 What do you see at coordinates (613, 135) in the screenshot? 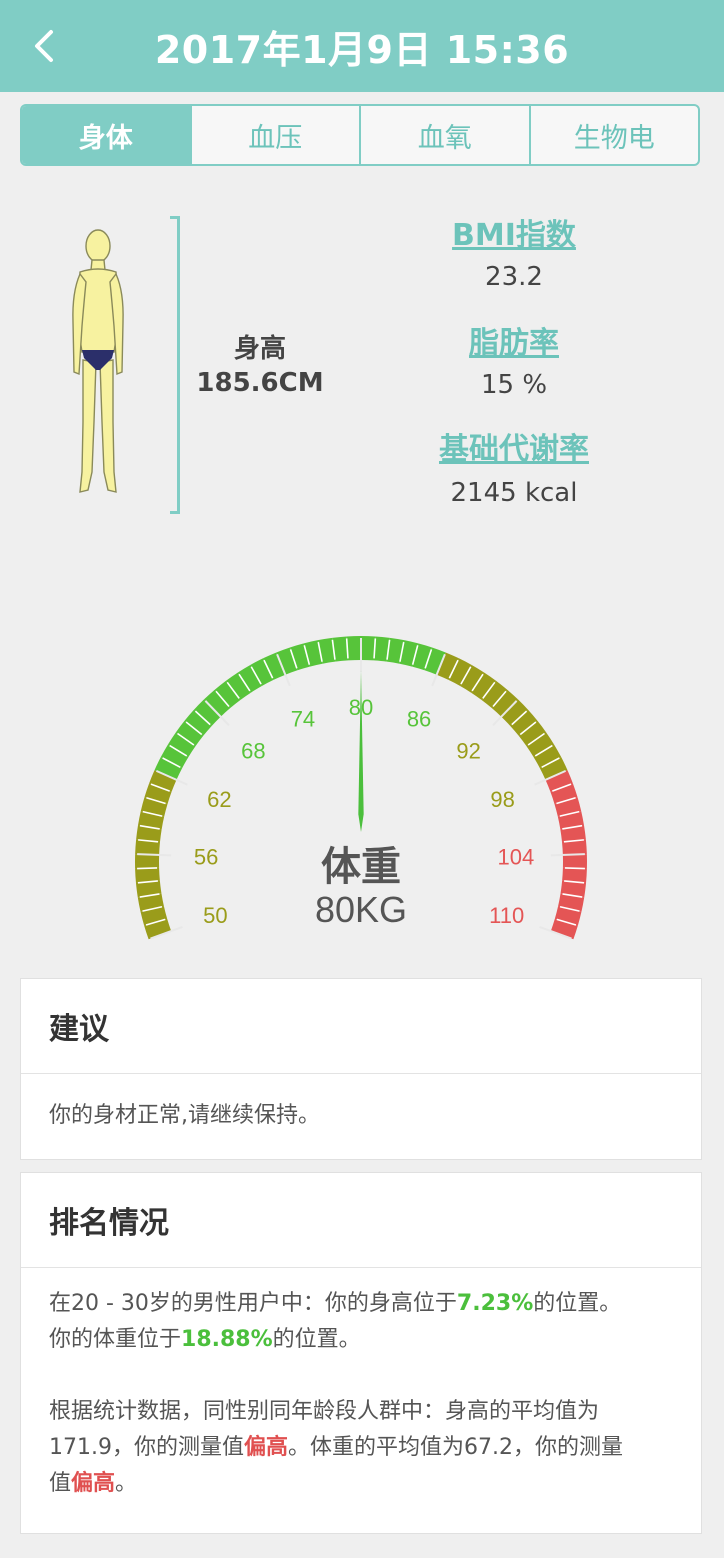
I see `tab-bioelectric: 生物电` at bounding box center [613, 135].